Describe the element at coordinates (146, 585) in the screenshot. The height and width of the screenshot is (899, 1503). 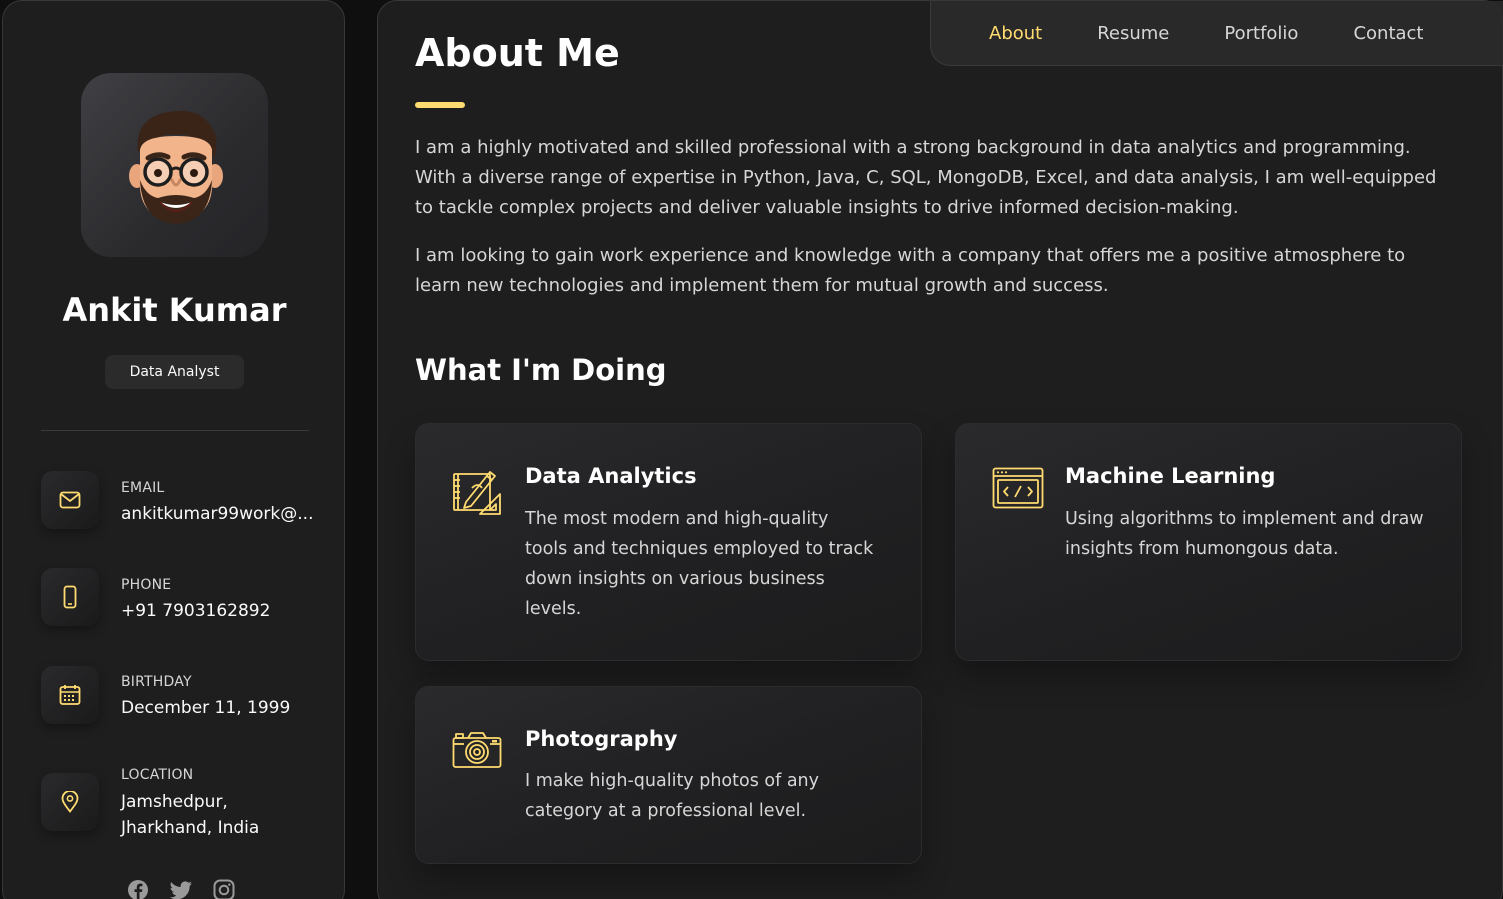
I see `contact-phone-label: PHONE` at that location.